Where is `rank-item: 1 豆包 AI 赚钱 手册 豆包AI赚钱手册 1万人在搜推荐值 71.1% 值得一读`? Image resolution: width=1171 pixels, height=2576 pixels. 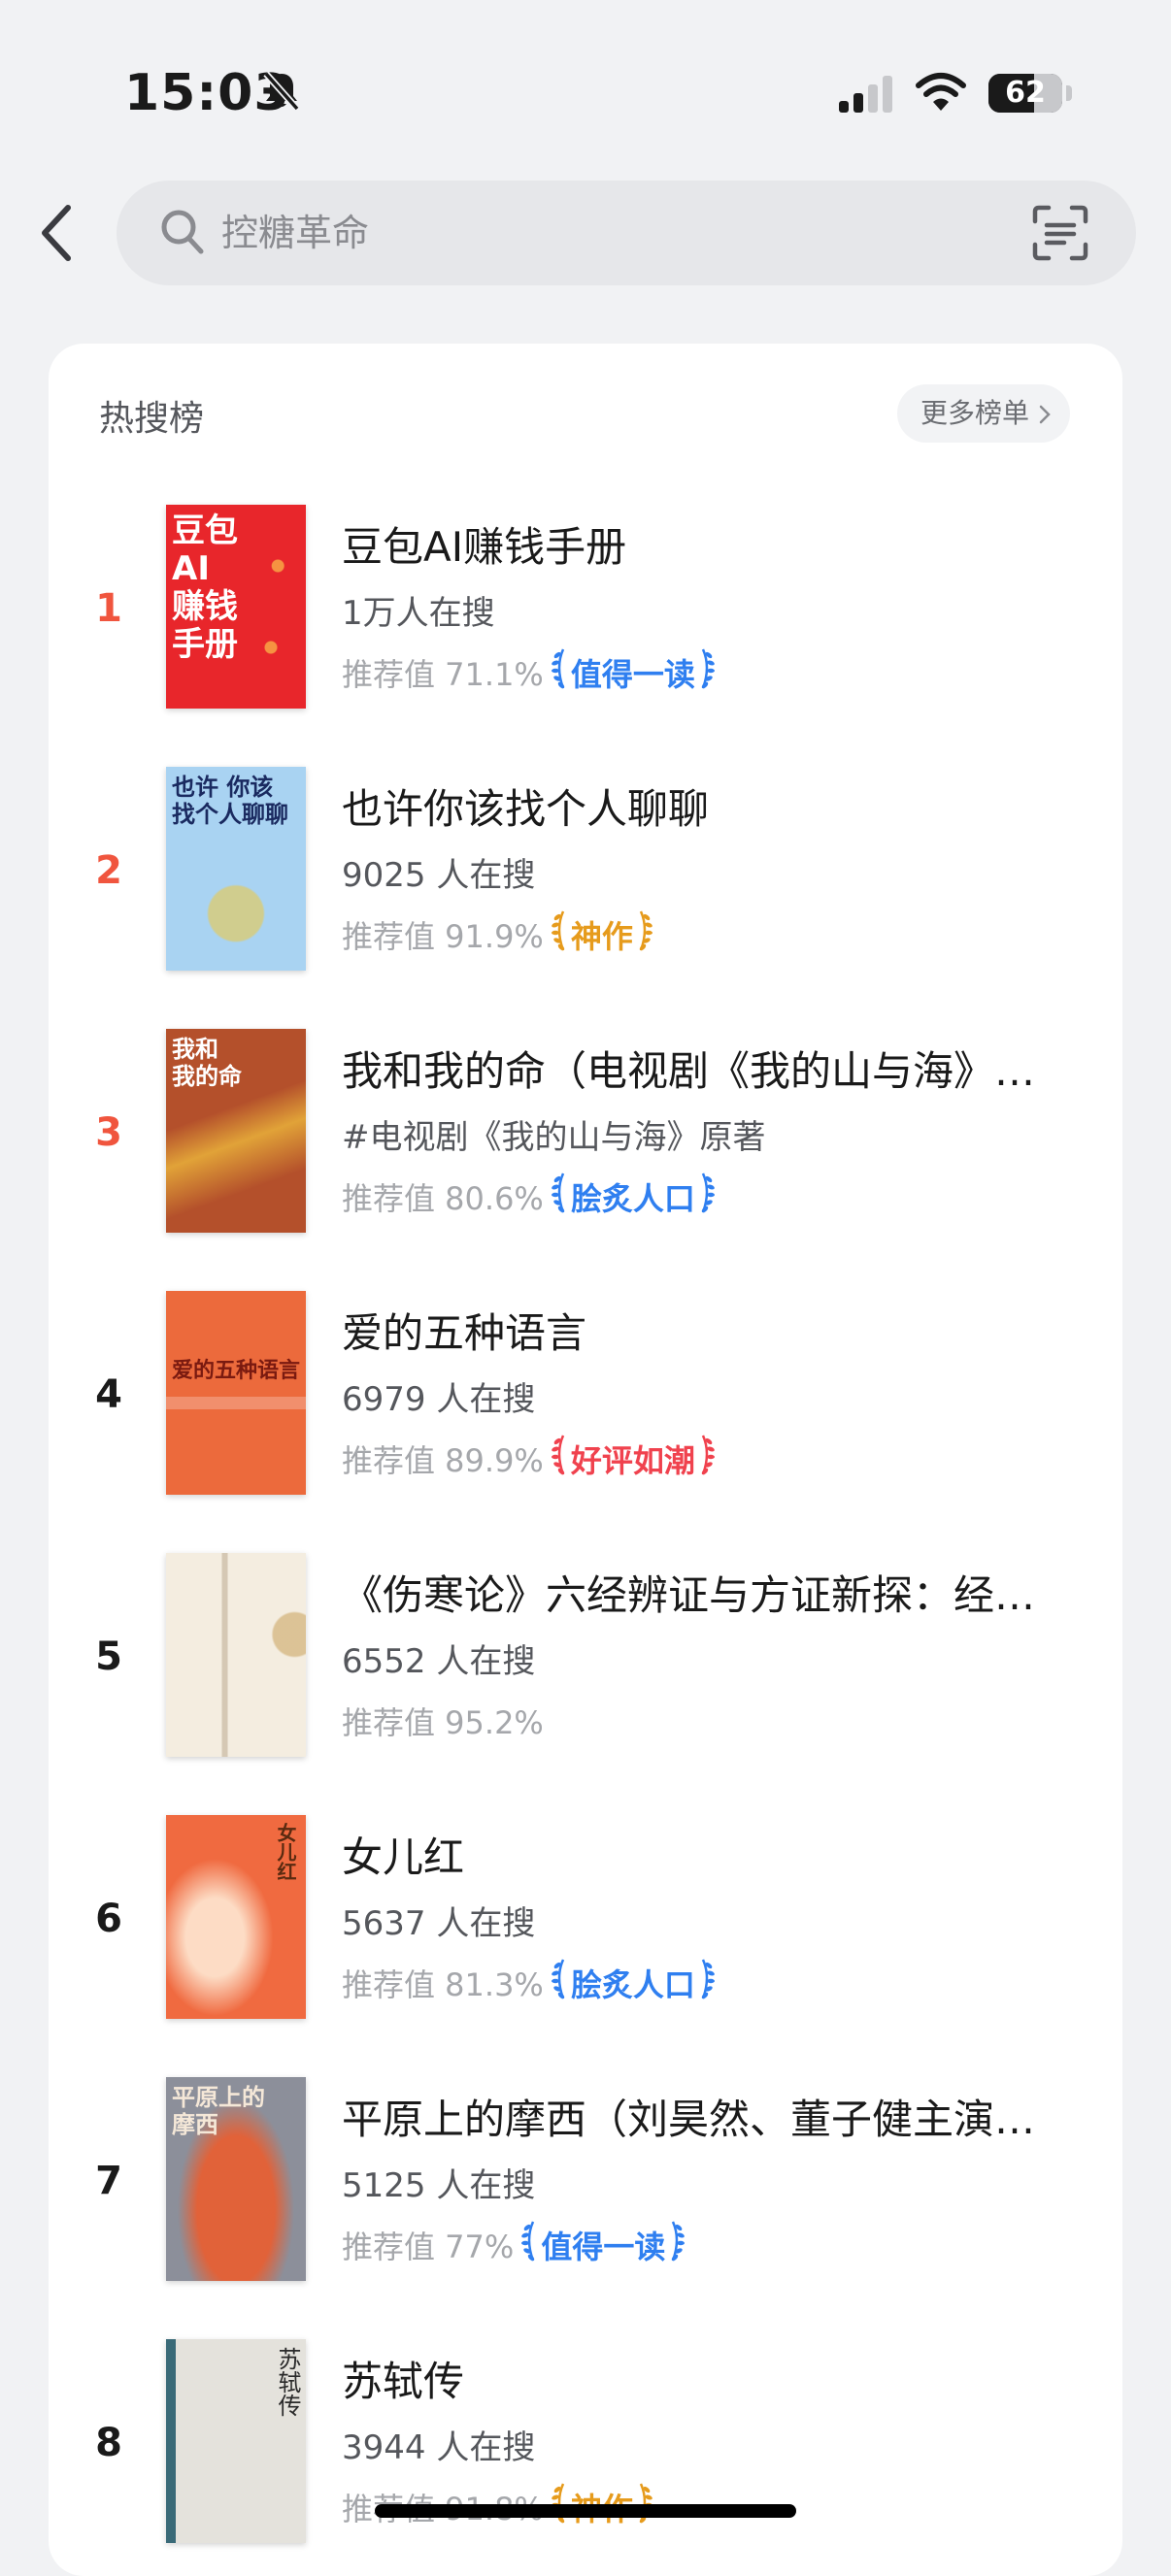
rank-item: 1 豆包 AI 赚钱 手册 豆包AI赚钱手册 1万人在搜推荐值 71.1% 值得一读 is located at coordinates (585, 616).